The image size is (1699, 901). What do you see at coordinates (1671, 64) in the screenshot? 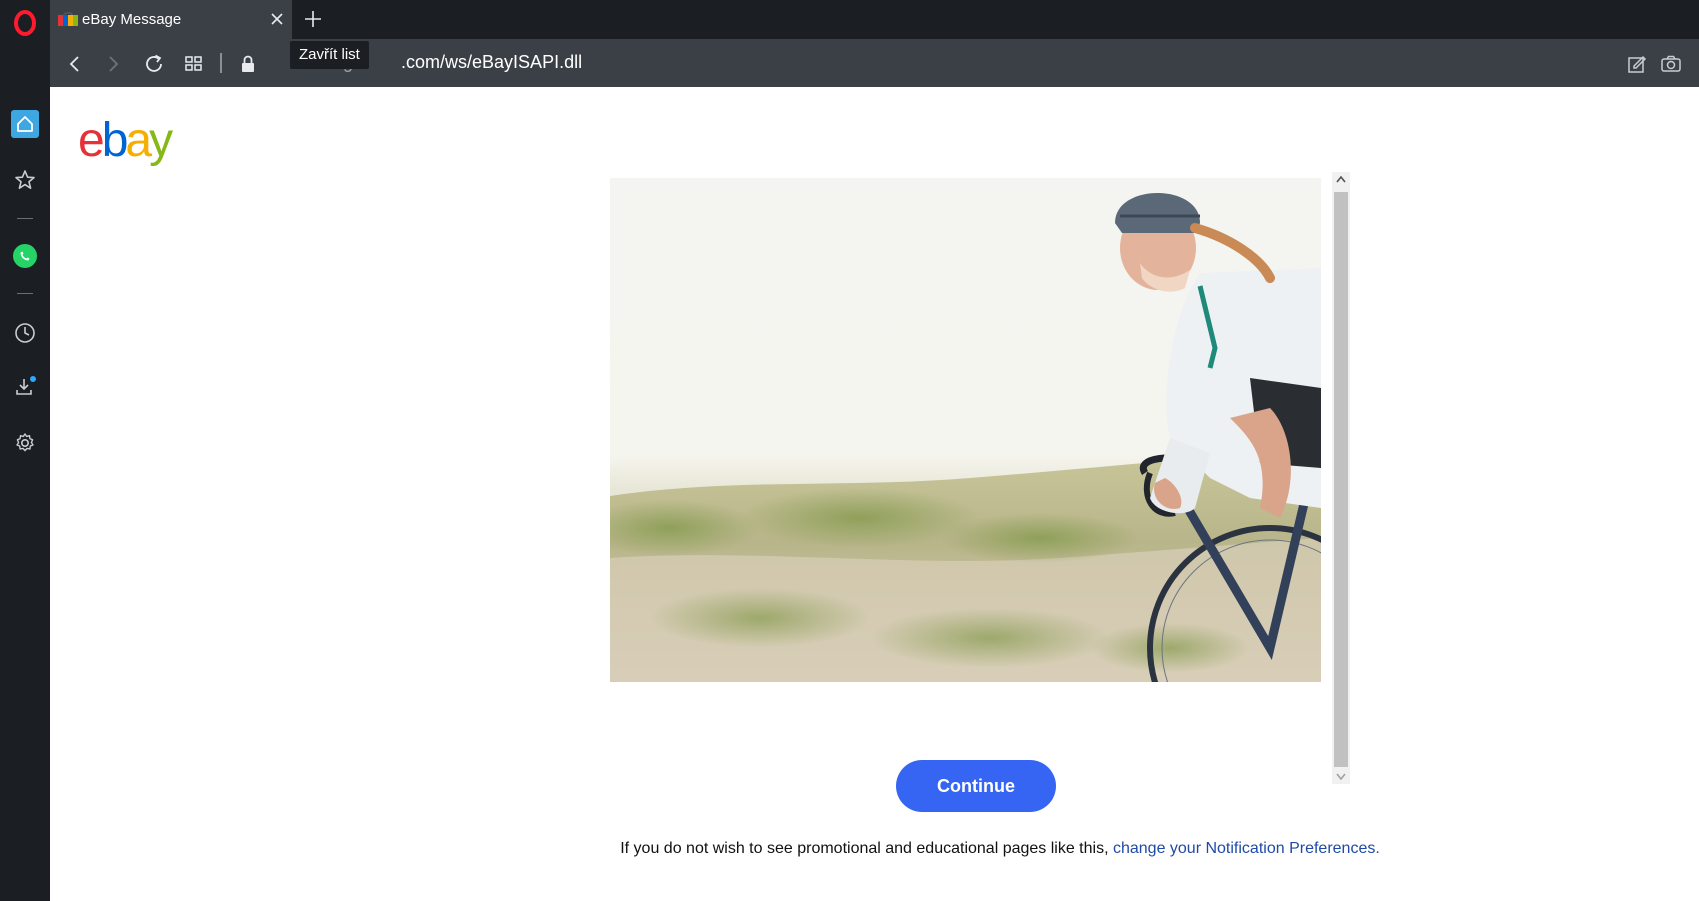
I see `camera-icon` at bounding box center [1671, 64].